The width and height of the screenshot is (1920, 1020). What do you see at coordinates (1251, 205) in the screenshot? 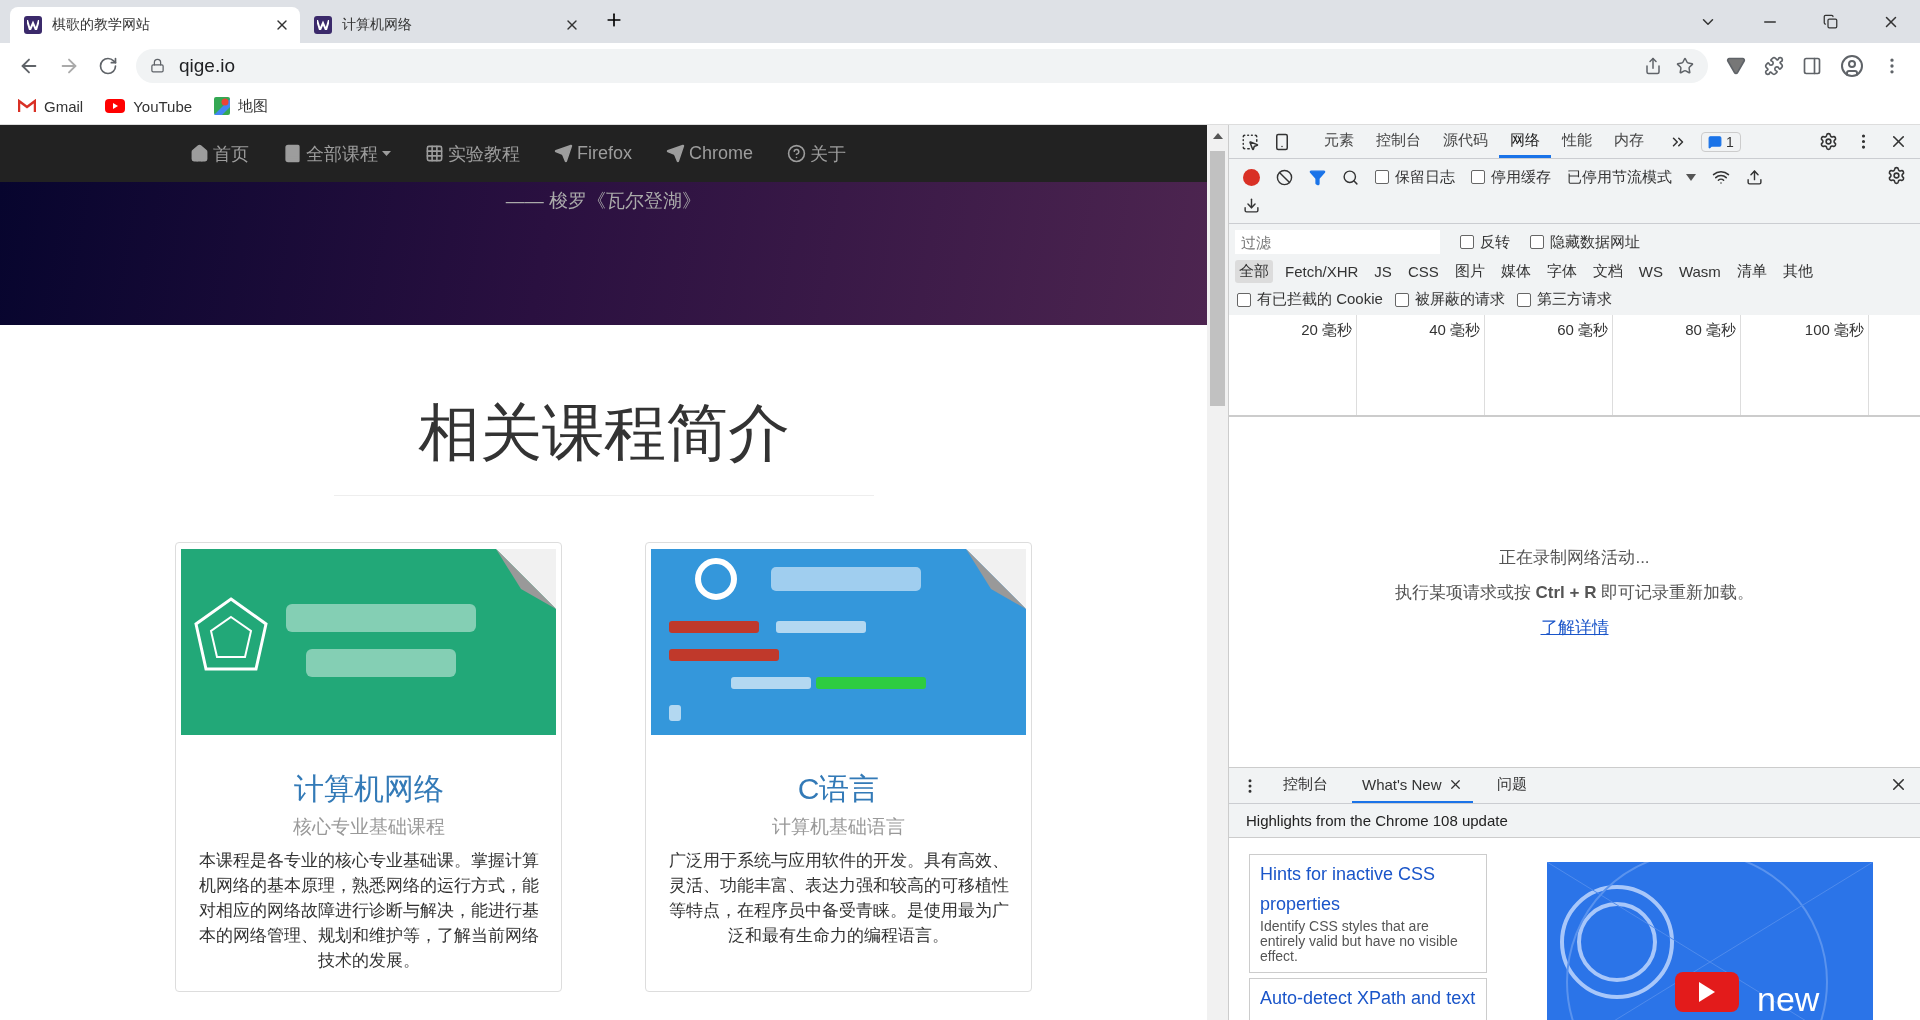
I see `download-icon` at bounding box center [1251, 205].